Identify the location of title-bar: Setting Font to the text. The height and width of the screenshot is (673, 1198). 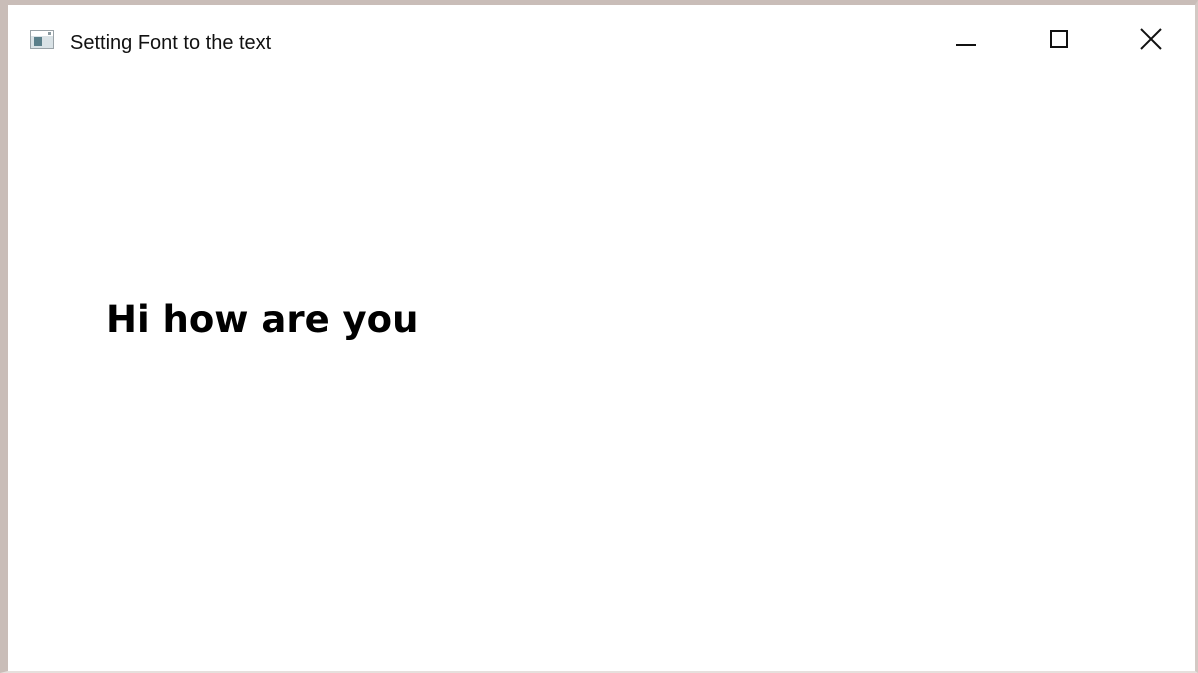
(601, 40).